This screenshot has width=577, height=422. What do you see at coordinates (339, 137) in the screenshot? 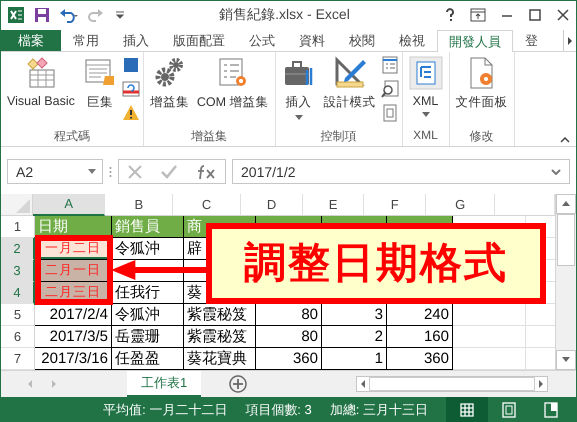
I see `group-label: 控制項` at bounding box center [339, 137].